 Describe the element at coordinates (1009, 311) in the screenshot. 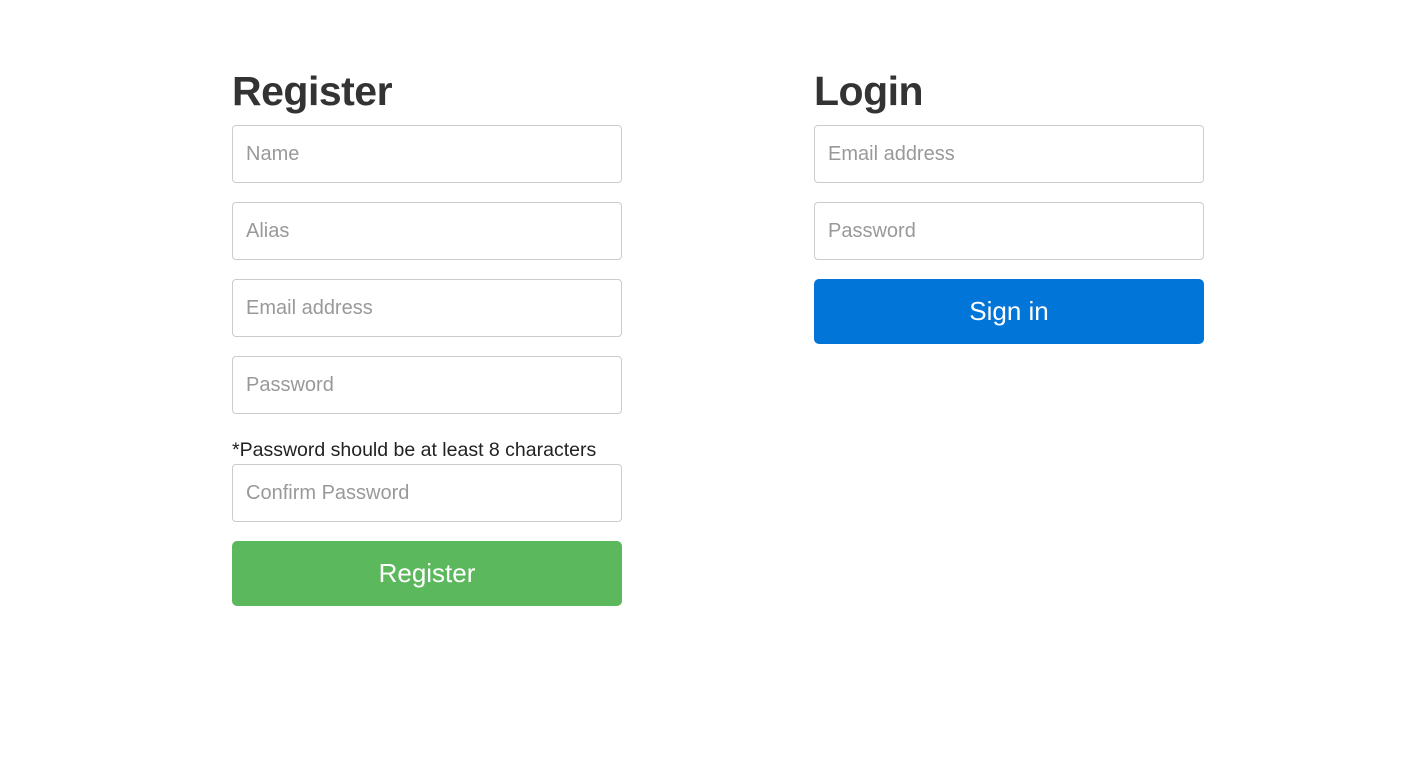

I see `sign-in-button: Sign in` at that location.